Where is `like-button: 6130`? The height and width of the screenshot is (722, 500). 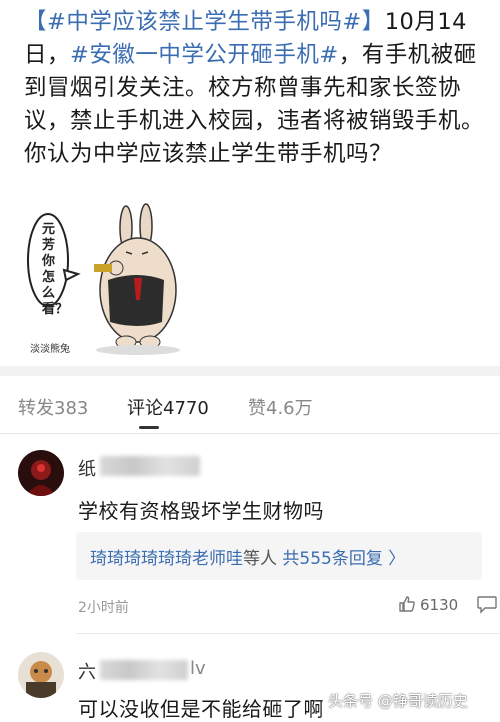
like-button: 6130 is located at coordinates (428, 604).